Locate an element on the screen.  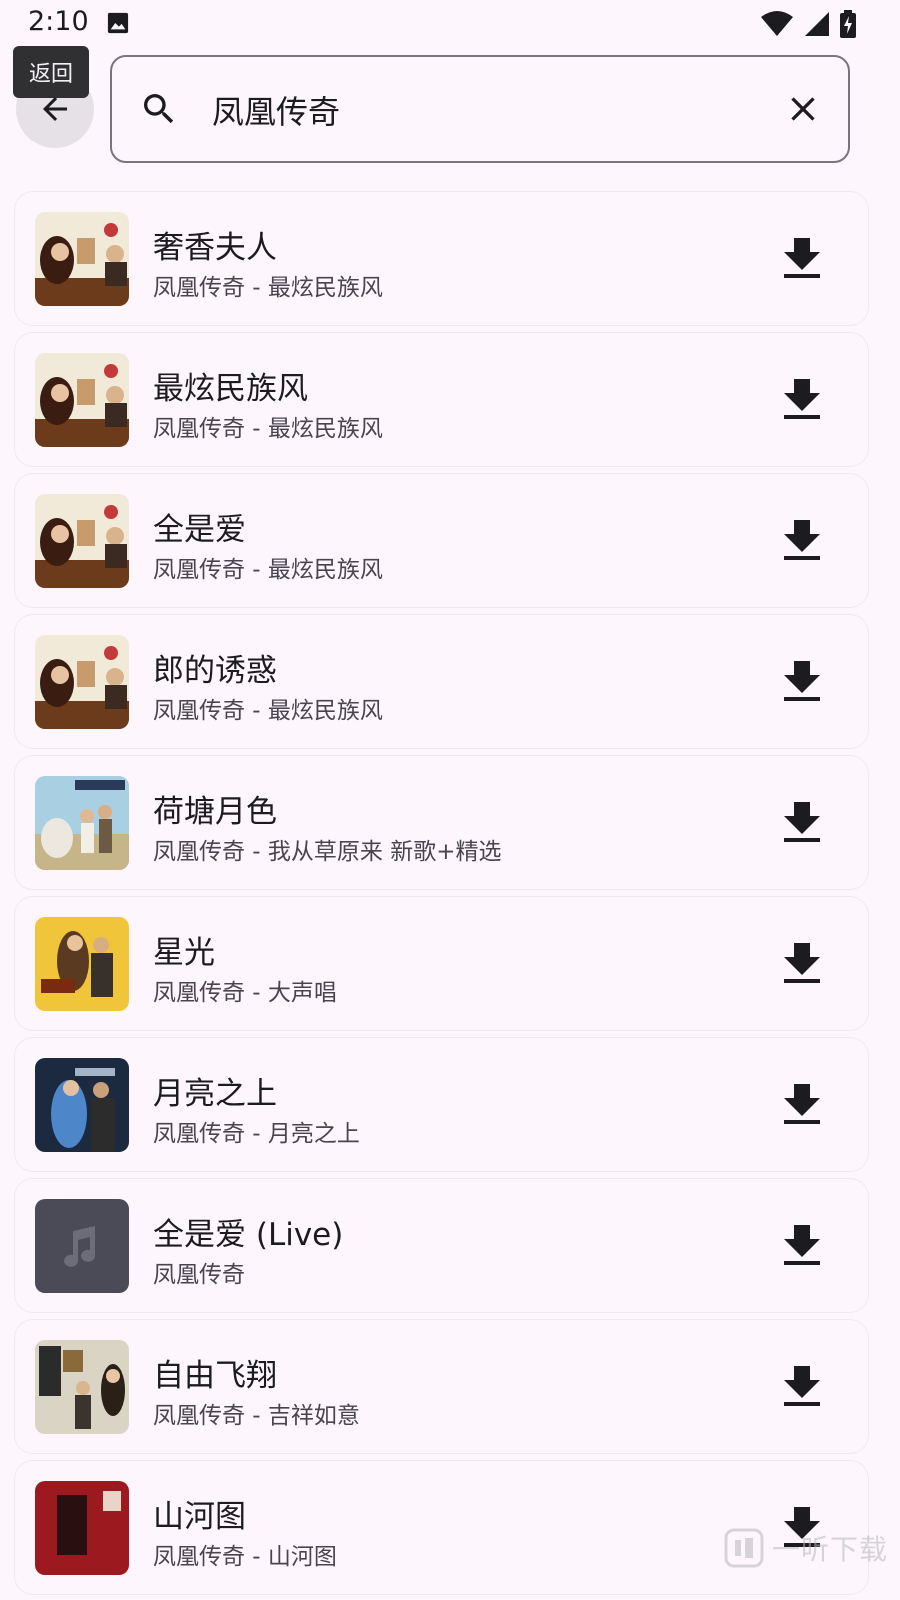
song-title: 全是爱 is located at coordinates (199, 530).